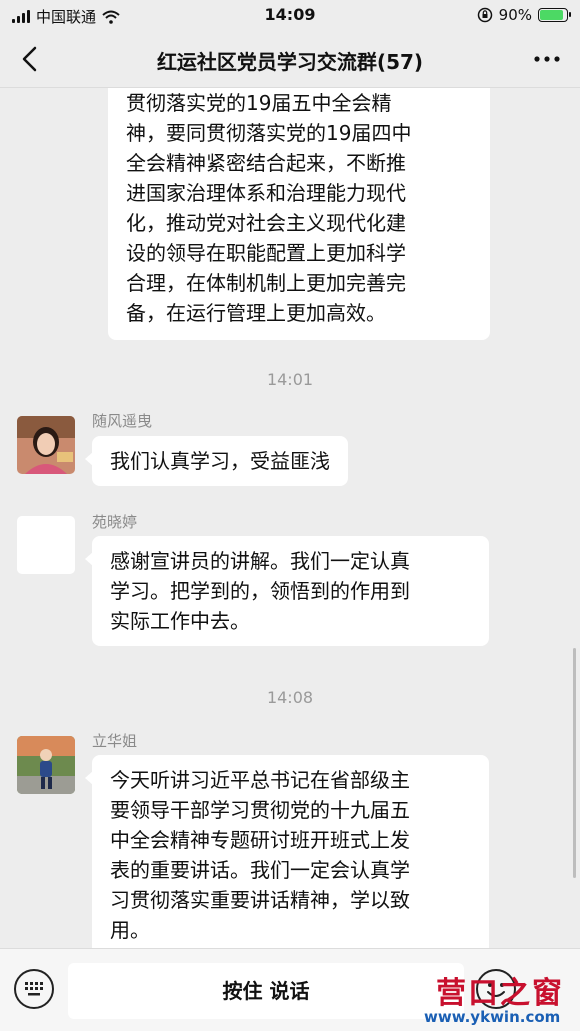  What do you see at coordinates (484, 15) in the screenshot?
I see `orientation-lock-icon` at bounding box center [484, 15].